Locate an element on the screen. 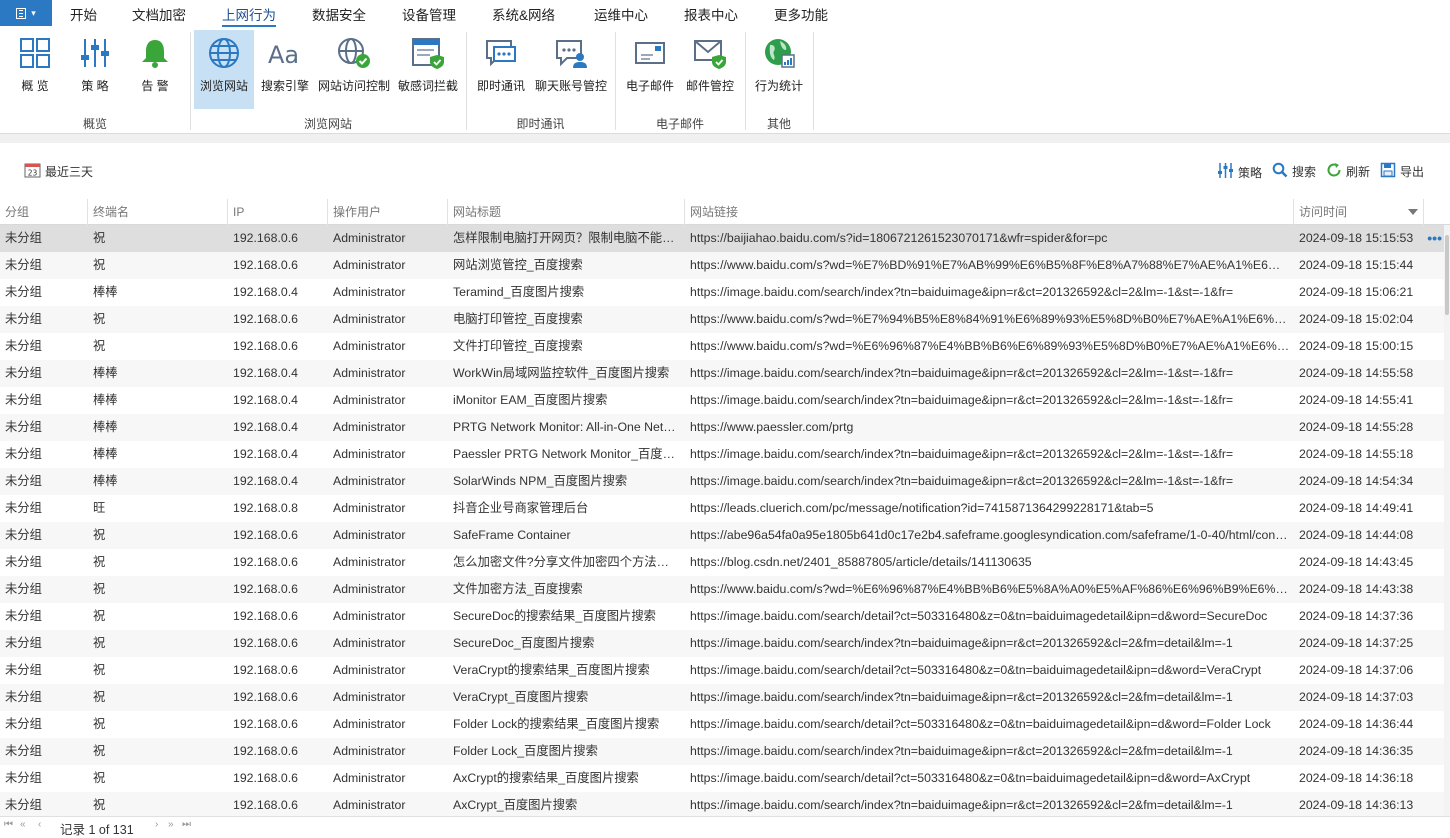 The image size is (1450, 838). sensitive-word-block-button: 敏感词拦截 is located at coordinates (428, 69).